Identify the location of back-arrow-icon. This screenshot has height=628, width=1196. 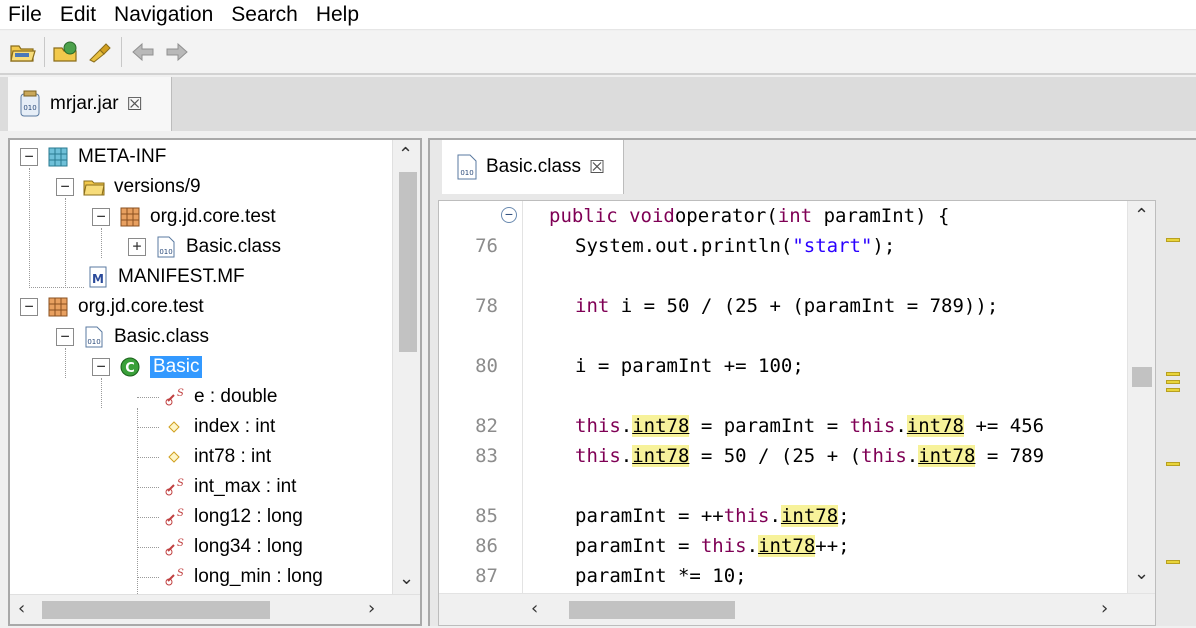
(143, 52).